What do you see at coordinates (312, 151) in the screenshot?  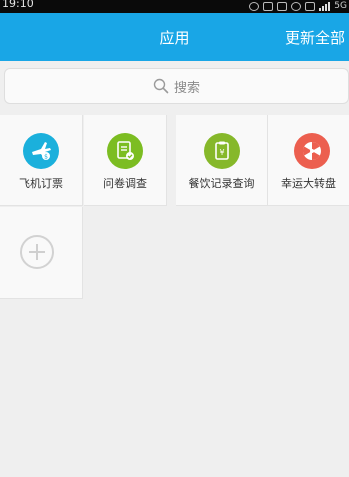 I see `lucky-wheel-icon` at bounding box center [312, 151].